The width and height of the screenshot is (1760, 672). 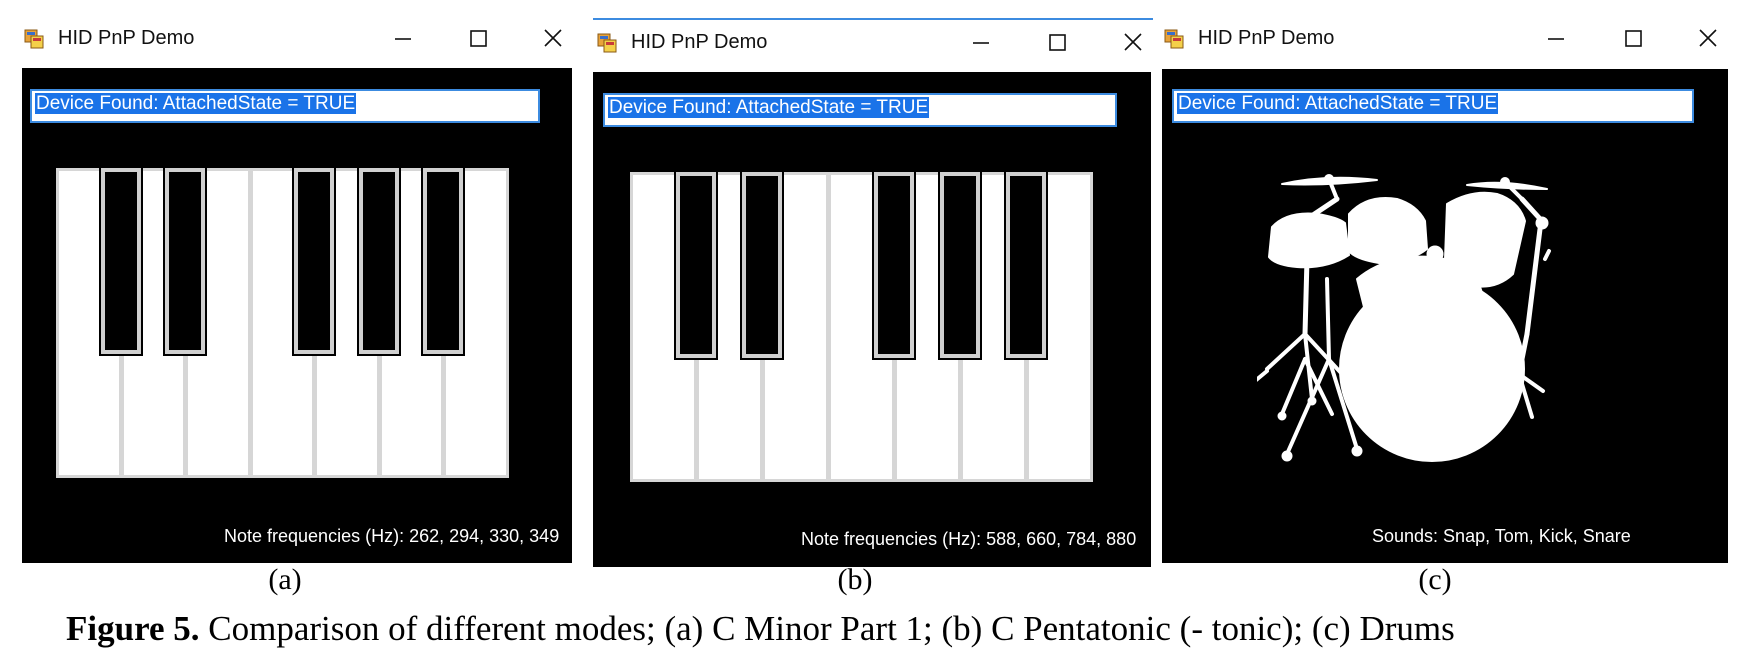 What do you see at coordinates (873, 19) in the screenshot?
I see `active-window-accent-line` at bounding box center [873, 19].